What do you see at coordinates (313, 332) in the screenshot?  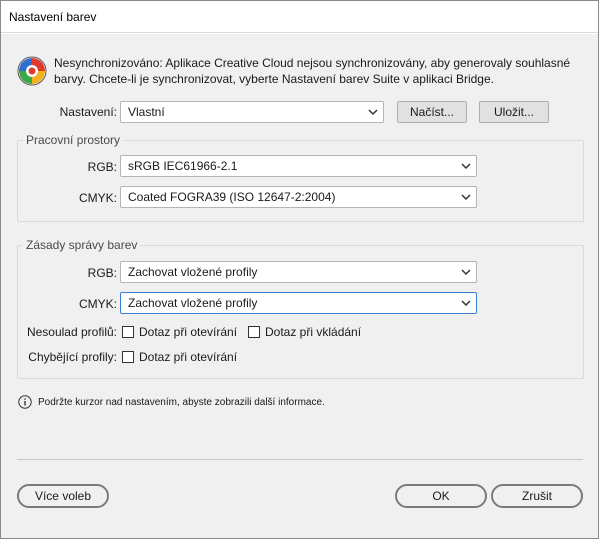 I see `mismatch-ask-paste-label: Dotaz při vkládání` at bounding box center [313, 332].